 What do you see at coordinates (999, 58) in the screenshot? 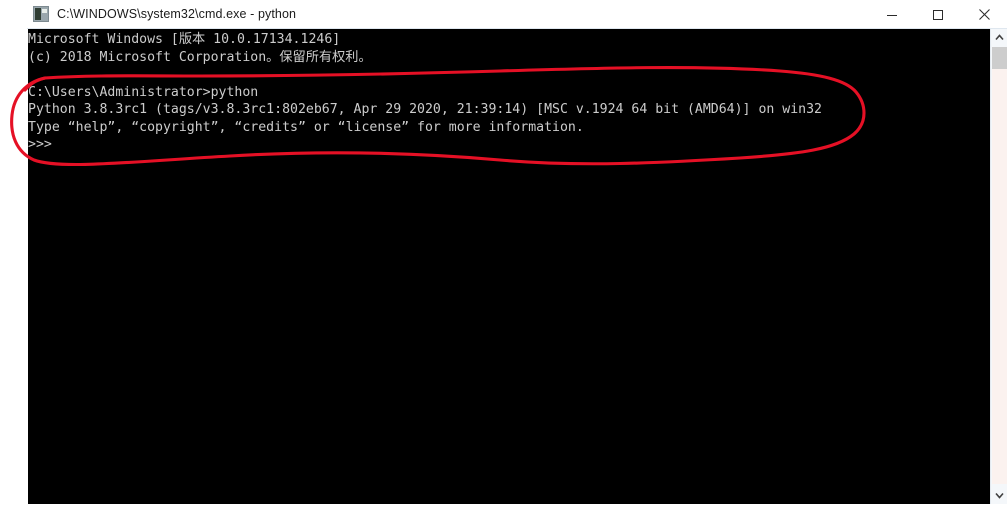
I see `scrollbar-thumb` at bounding box center [999, 58].